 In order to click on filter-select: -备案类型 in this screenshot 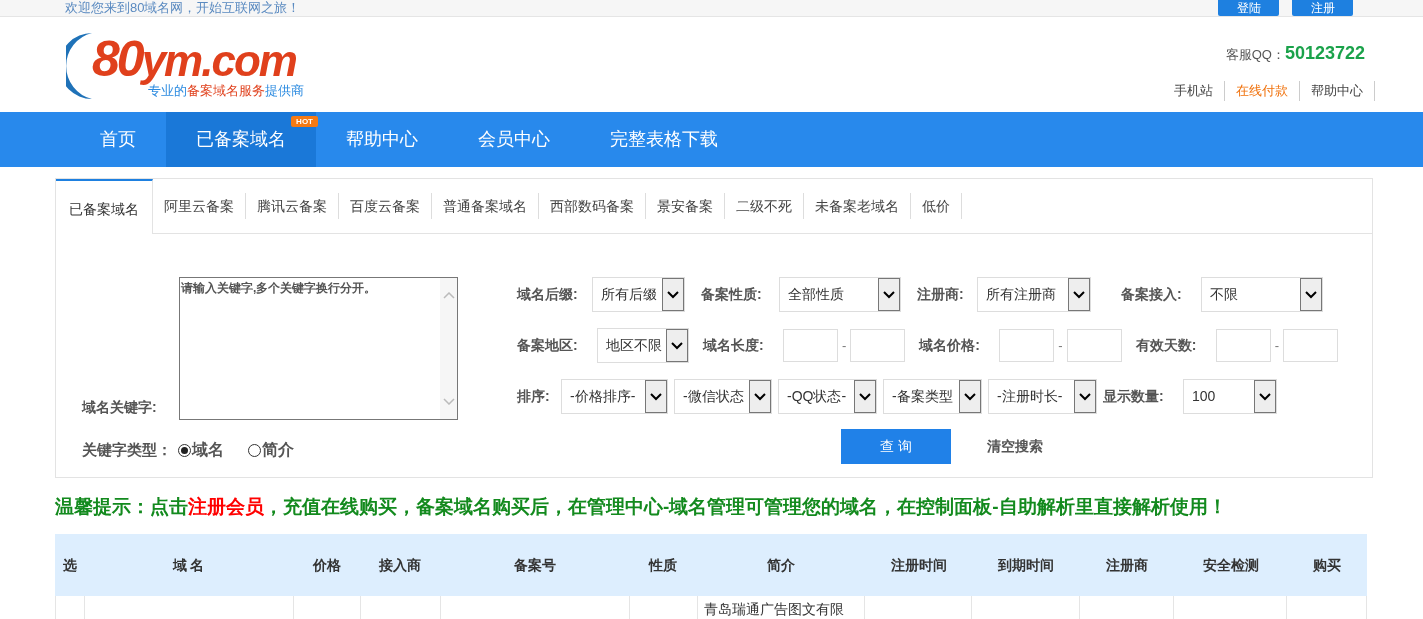, I will do `click(932, 396)`.